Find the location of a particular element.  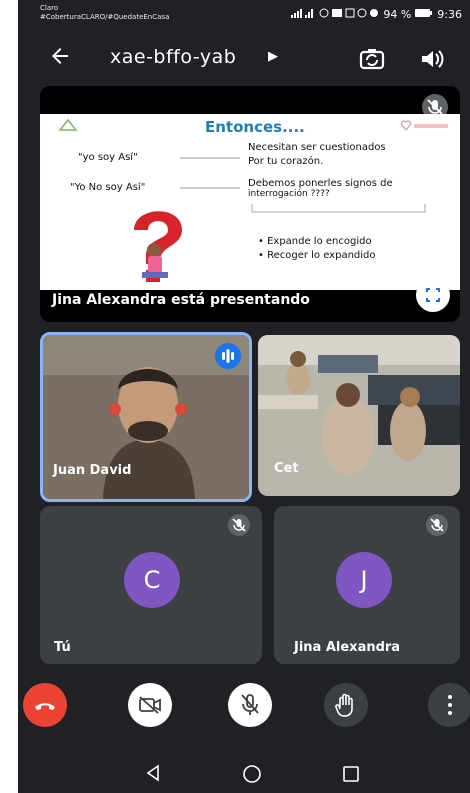

slide-bullet1: • Expande lo encogido is located at coordinates (315, 241).